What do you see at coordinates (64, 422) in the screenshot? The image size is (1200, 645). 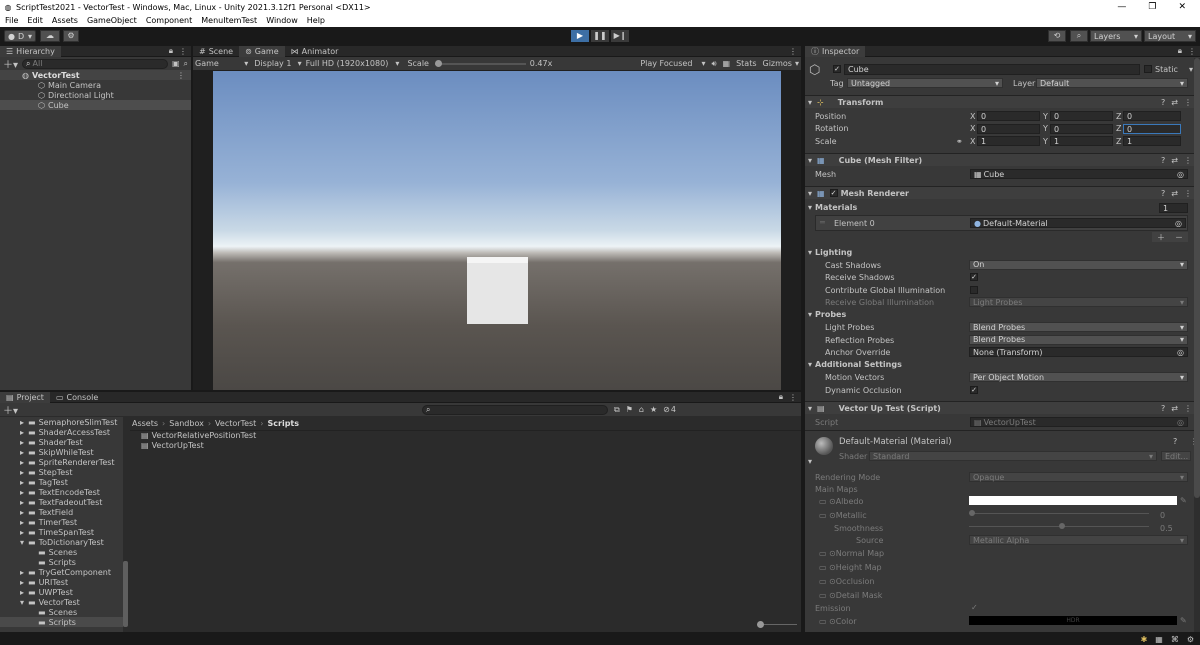 I see `tree-item: ▸ ▬ SemaphoreSlimTest` at bounding box center [64, 422].